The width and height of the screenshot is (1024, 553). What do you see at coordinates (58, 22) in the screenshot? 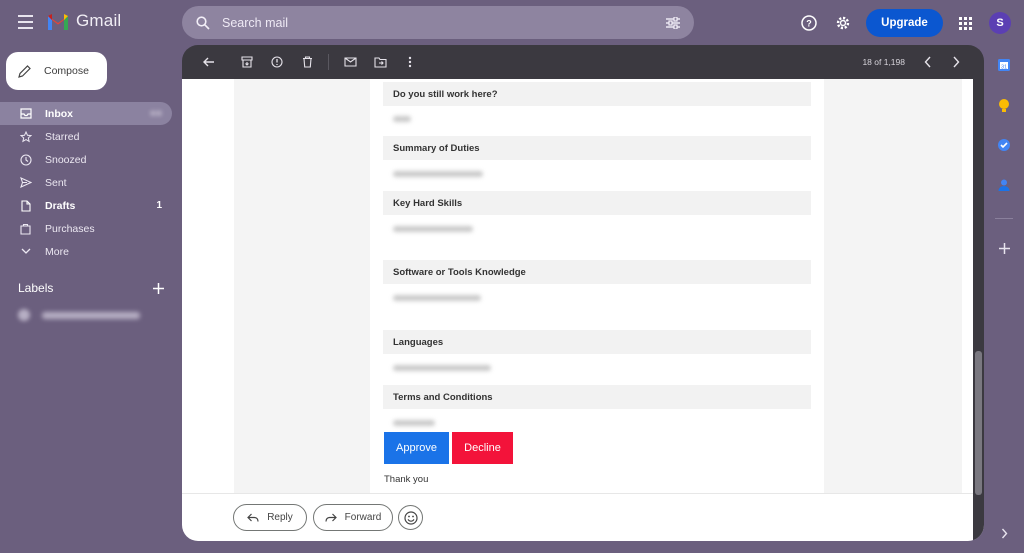
I see `gmail-m-icon` at bounding box center [58, 22].